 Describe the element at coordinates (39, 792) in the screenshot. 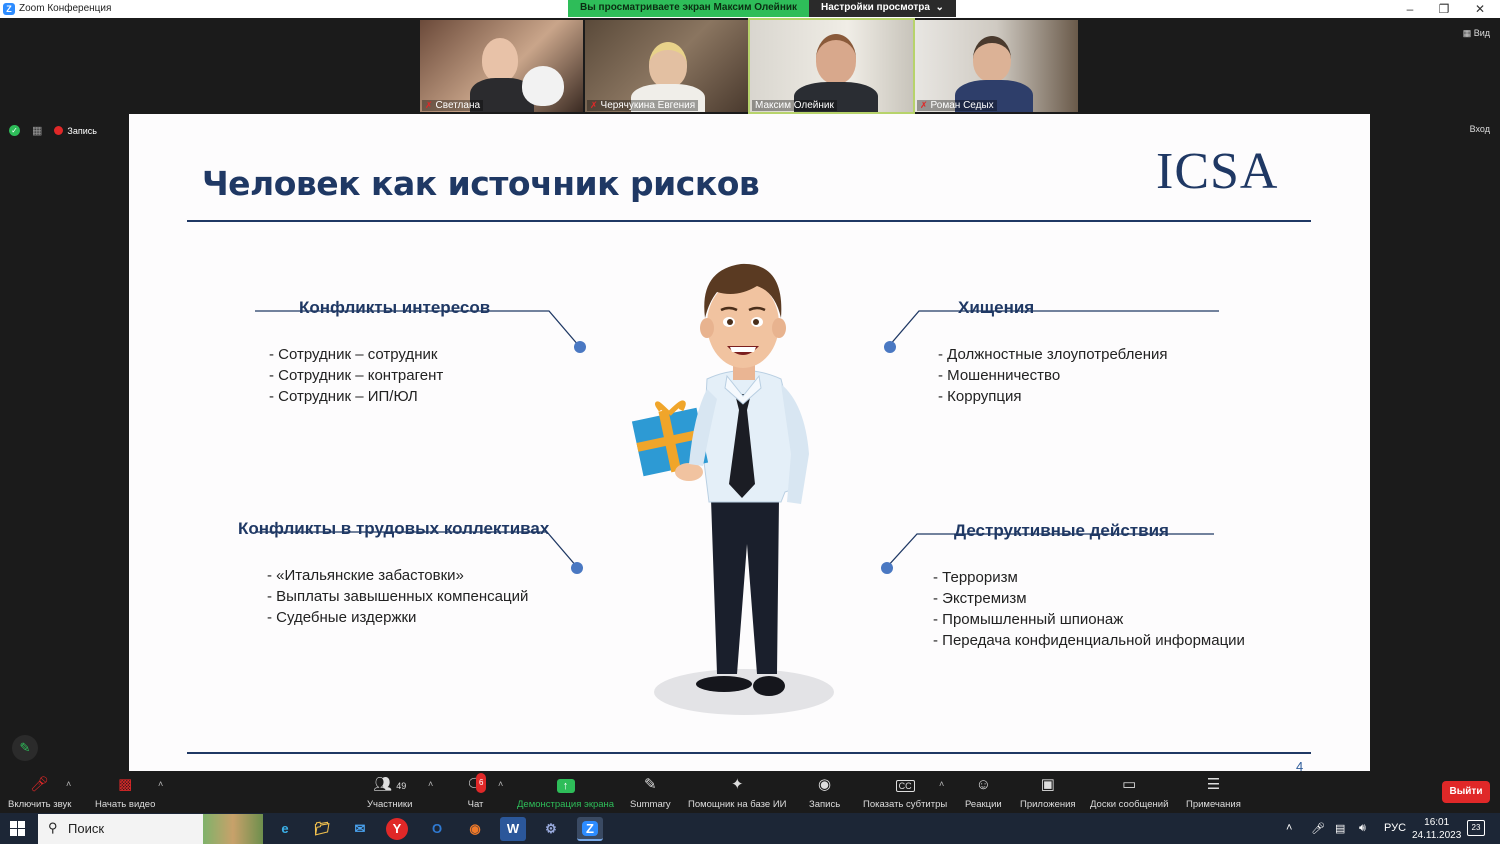

I see `unmute-button: 🎤︎ Включить звук` at that location.